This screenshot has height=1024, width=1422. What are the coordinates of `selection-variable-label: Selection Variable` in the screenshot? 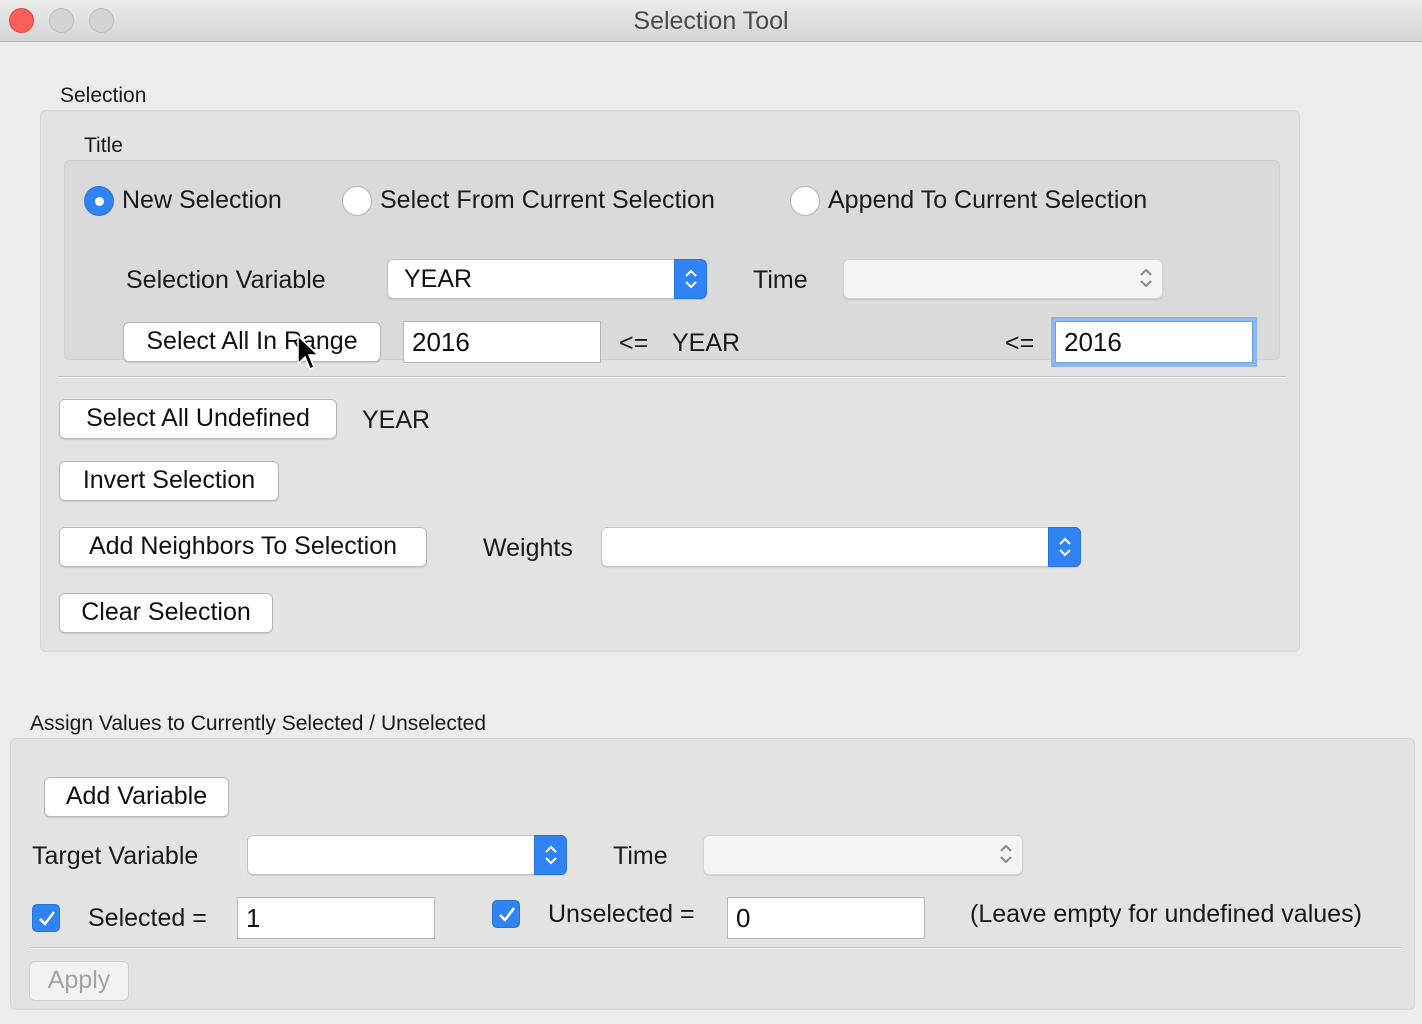 It's located at (226, 280).